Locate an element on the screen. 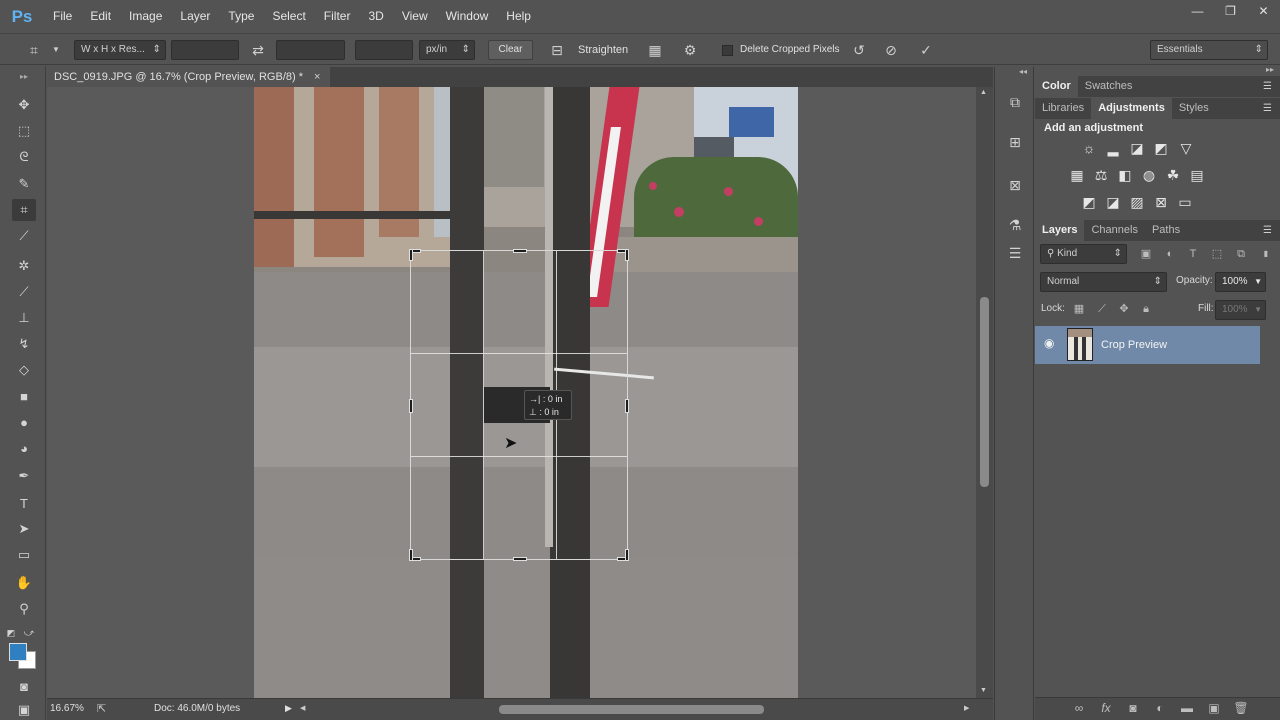 The height and width of the screenshot is (720, 1280). horizontal-scroll-thumb is located at coordinates (631, 709).